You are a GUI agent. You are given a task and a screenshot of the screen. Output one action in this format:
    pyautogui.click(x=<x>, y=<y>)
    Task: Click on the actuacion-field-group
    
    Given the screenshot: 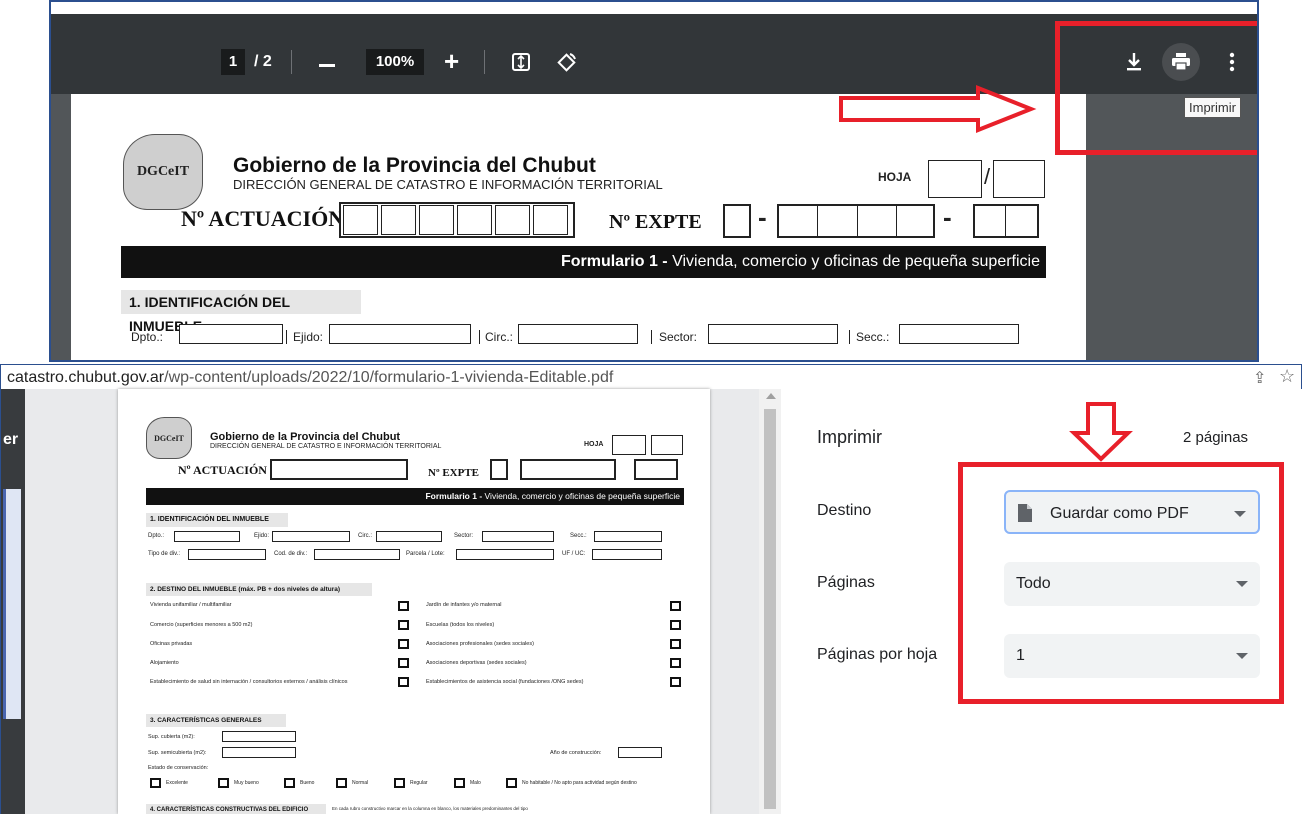 What is the action you would take?
    pyautogui.click(x=339, y=469)
    